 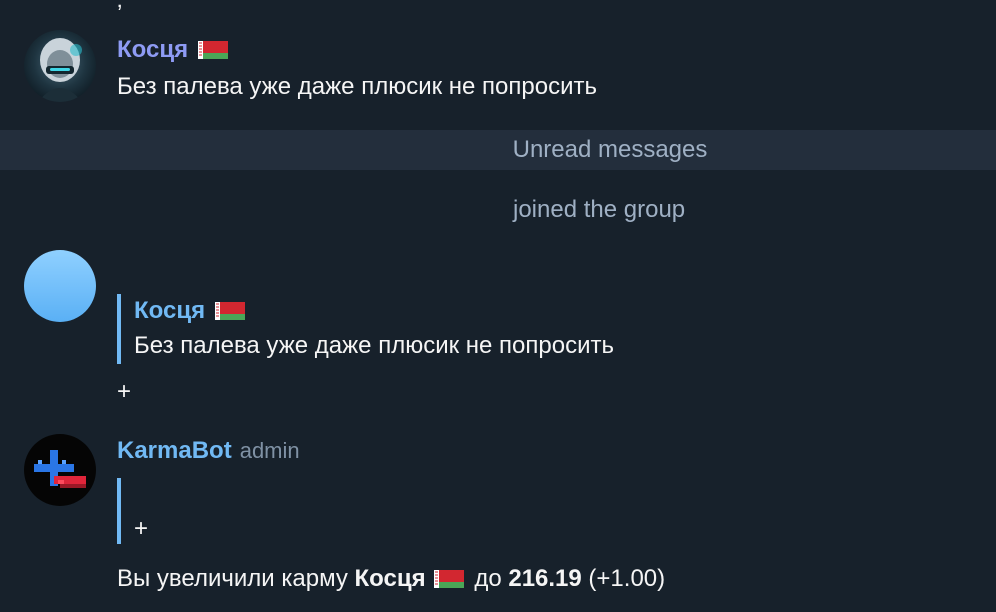 I want to click on unread-messages-bar: Unread messages, so click(x=498, y=150).